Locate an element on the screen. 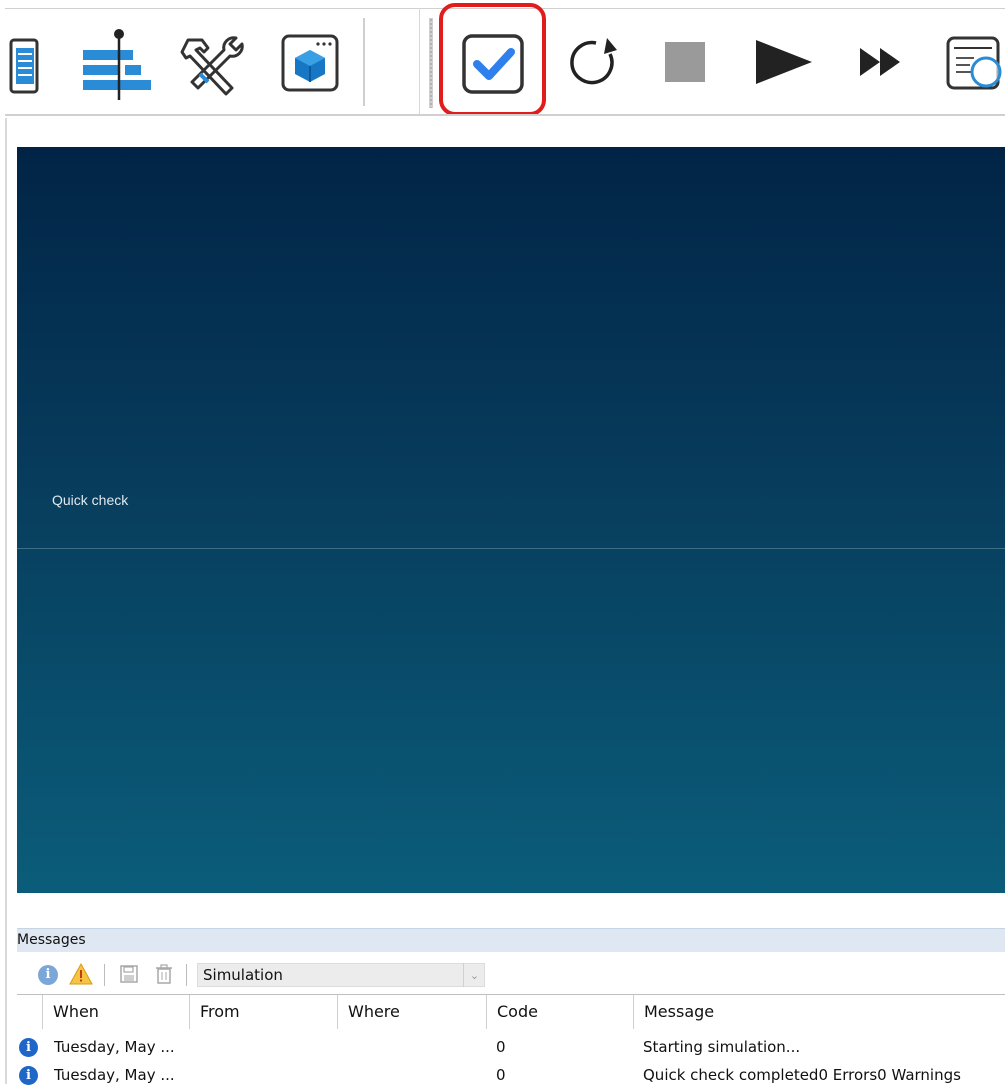  messages-panel-title: Messages is located at coordinates (511, 940).